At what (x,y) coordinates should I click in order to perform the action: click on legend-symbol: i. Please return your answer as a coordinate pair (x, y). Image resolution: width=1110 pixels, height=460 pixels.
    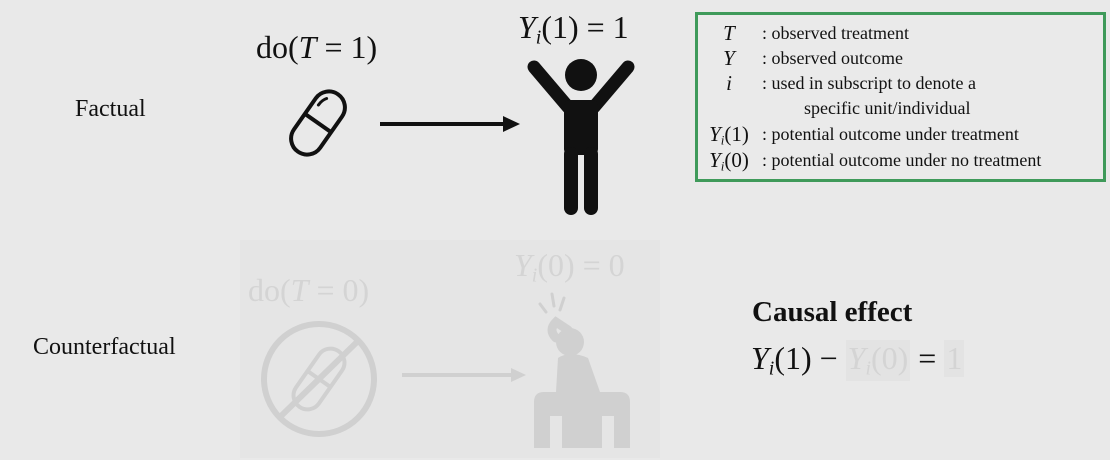
    Looking at the image, I should click on (729, 83).